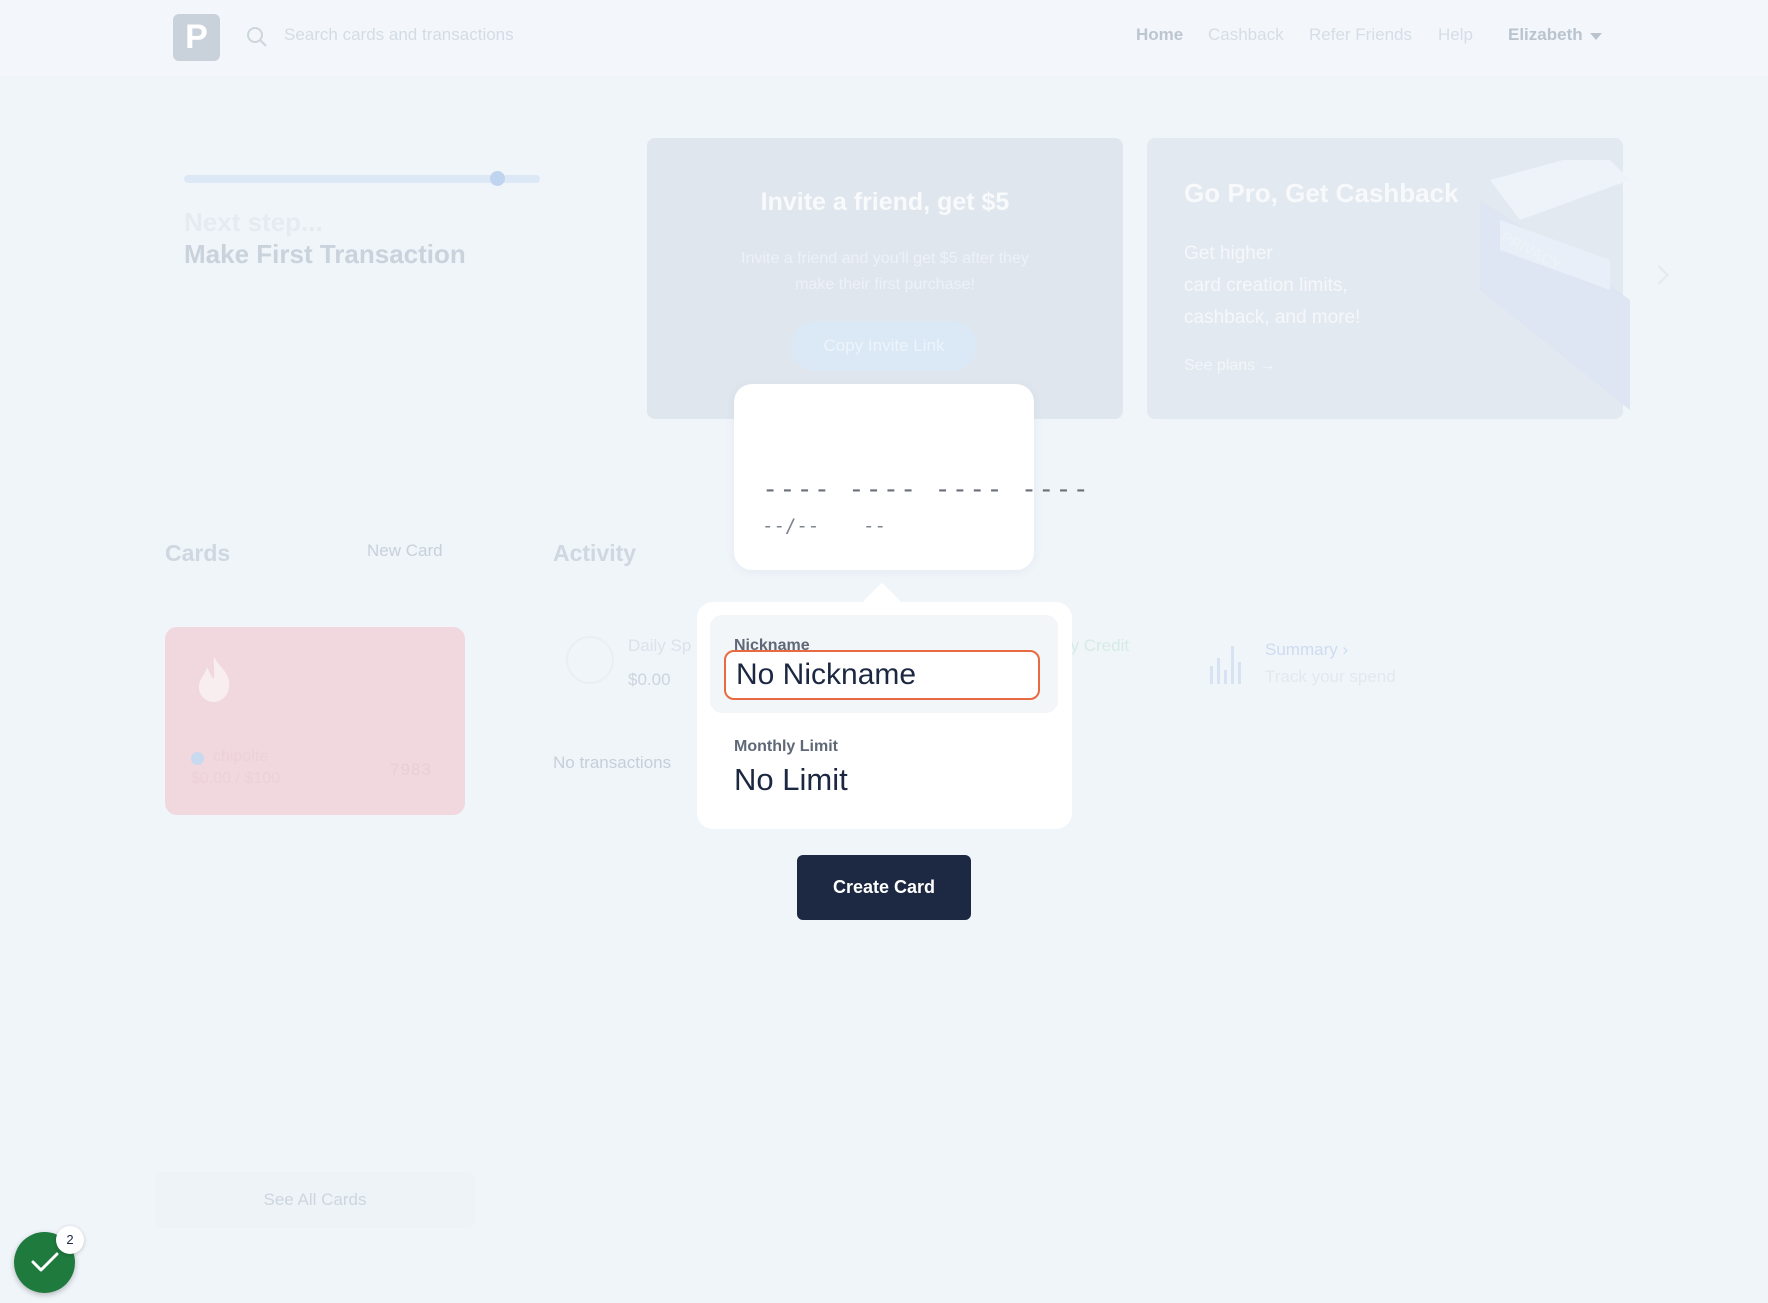  What do you see at coordinates (498, 178) in the screenshot?
I see `progress-indicator` at bounding box center [498, 178].